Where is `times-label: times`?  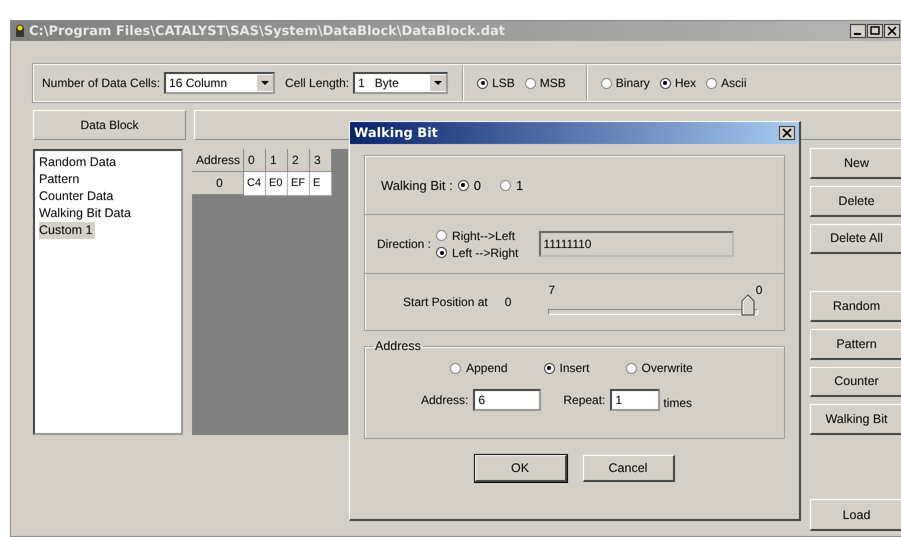 times-label: times is located at coordinates (677, 403).